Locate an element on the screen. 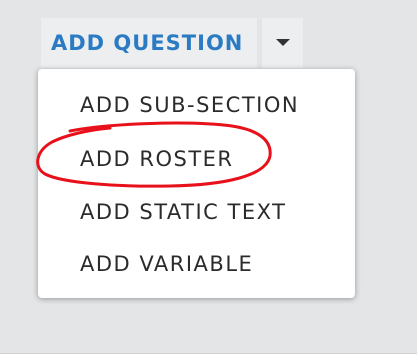 The width and height of the screenshot is (417, 354). menu-item-add-static-text: ADD STATIC TEXT is located at coordinates (183, 212).